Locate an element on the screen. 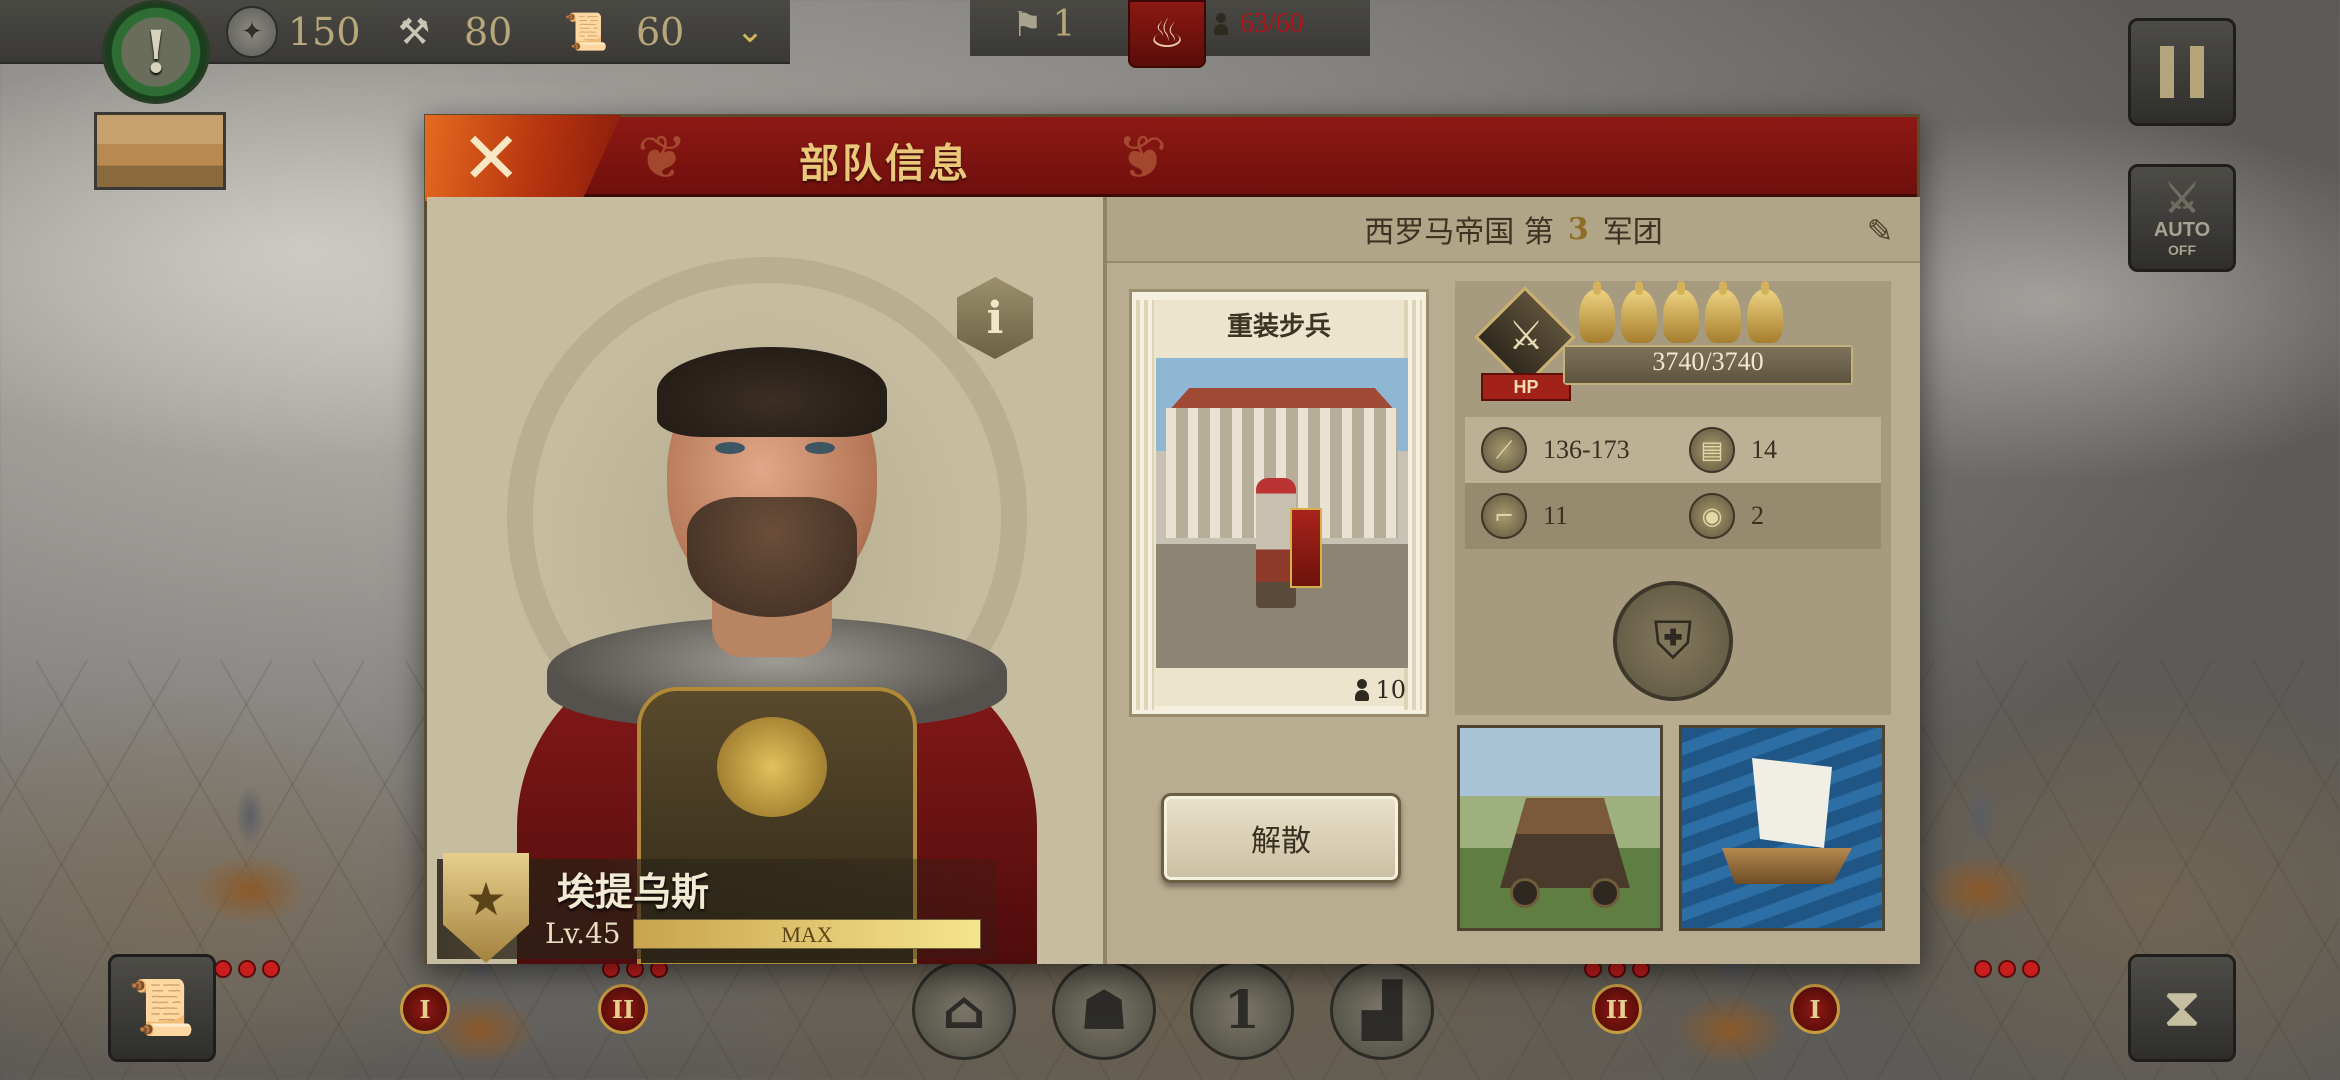 The height and width of the screenshot is (1080, 2340). unit-type-name: 重装步兵 is located at coordinates (1278, 327).